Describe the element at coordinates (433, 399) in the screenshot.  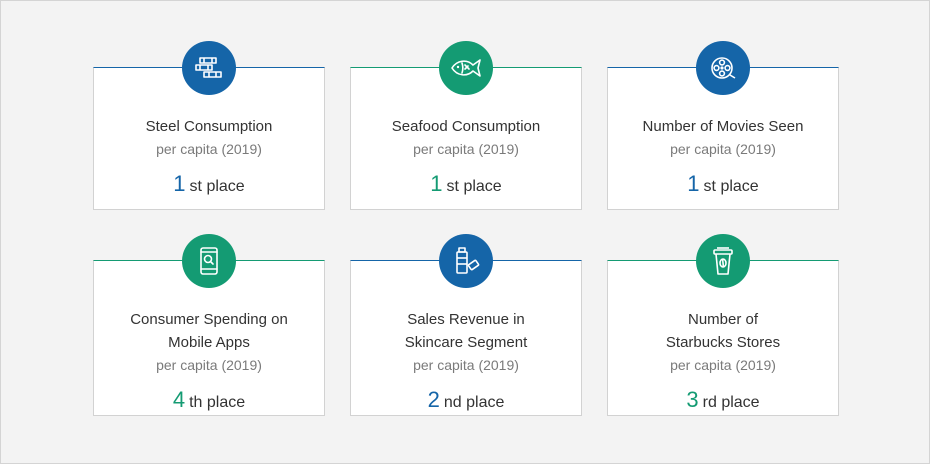
I see `rank-number: 2` at that location.